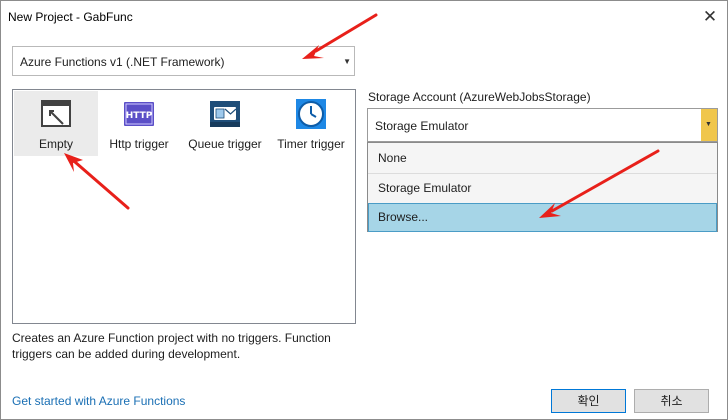 This screenshot has width=728, height=420. I want to click on get-started-link: Get started with Azure Functions, so click(98, 401).